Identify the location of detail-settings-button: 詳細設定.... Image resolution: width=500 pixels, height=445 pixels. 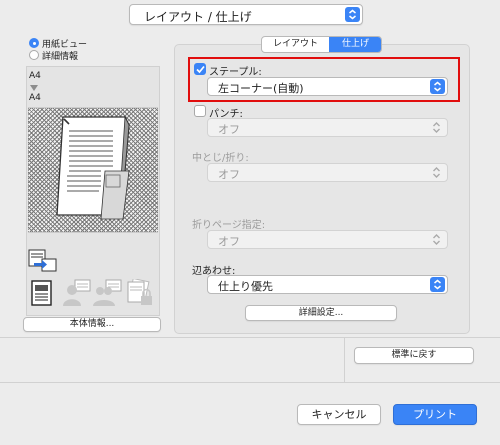
(321, 313).